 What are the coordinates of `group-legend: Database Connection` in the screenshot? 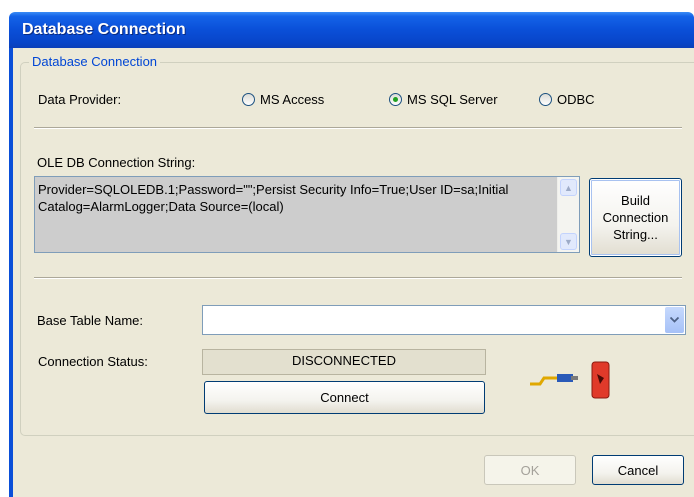 It's located at (95, 61).